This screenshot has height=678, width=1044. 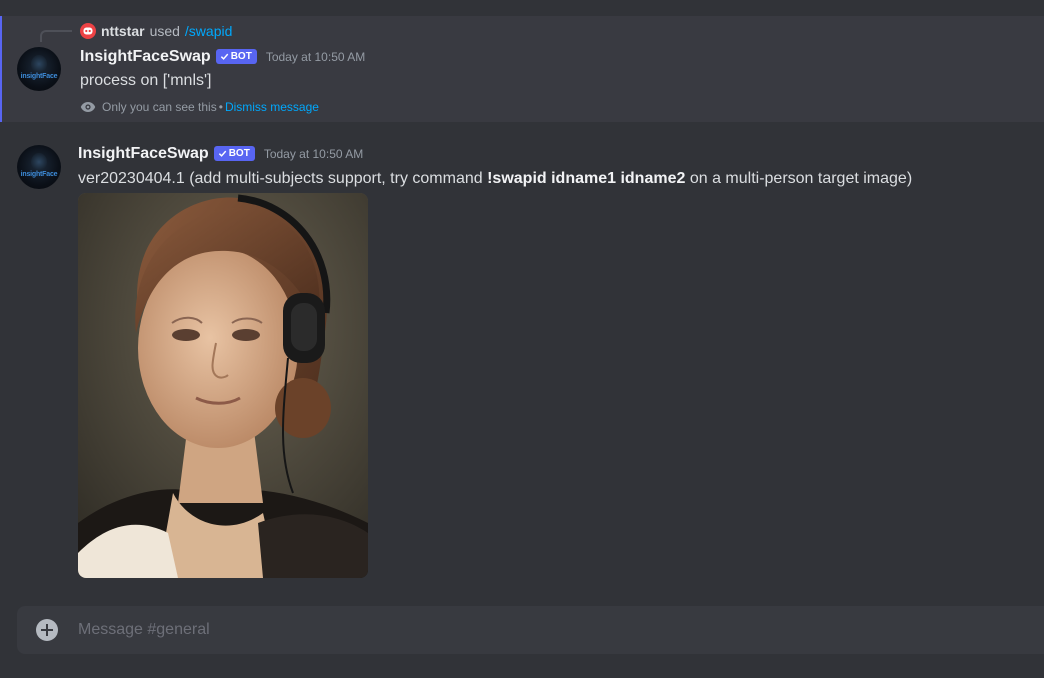 I want to click on message-input, so click(x=528, y=630).